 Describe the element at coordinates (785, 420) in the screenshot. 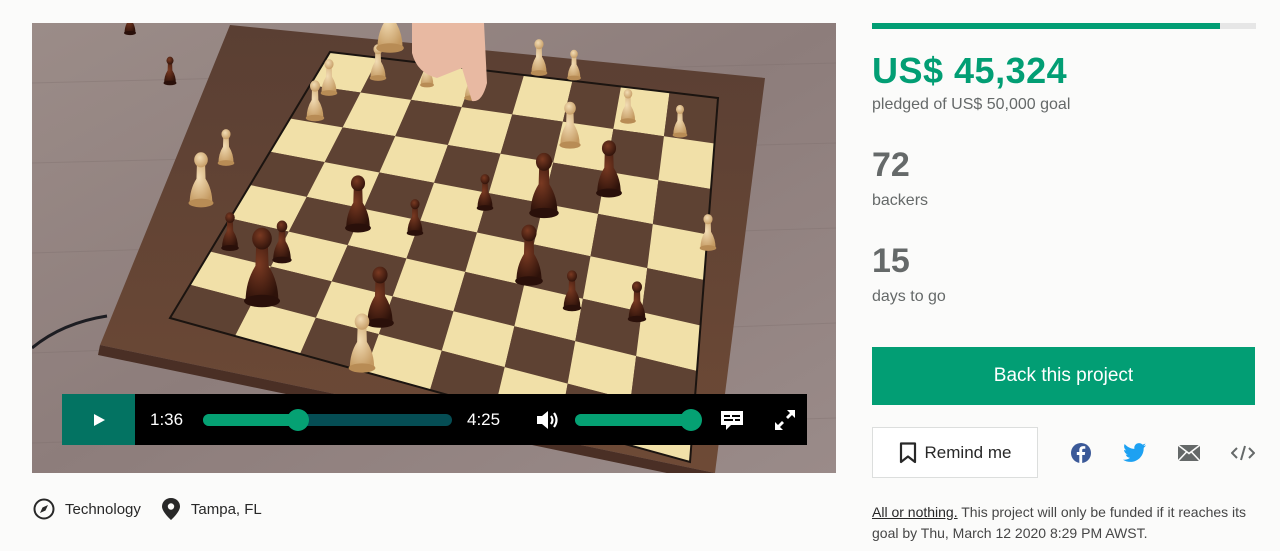

I see `fullscreen-icon` at that location.